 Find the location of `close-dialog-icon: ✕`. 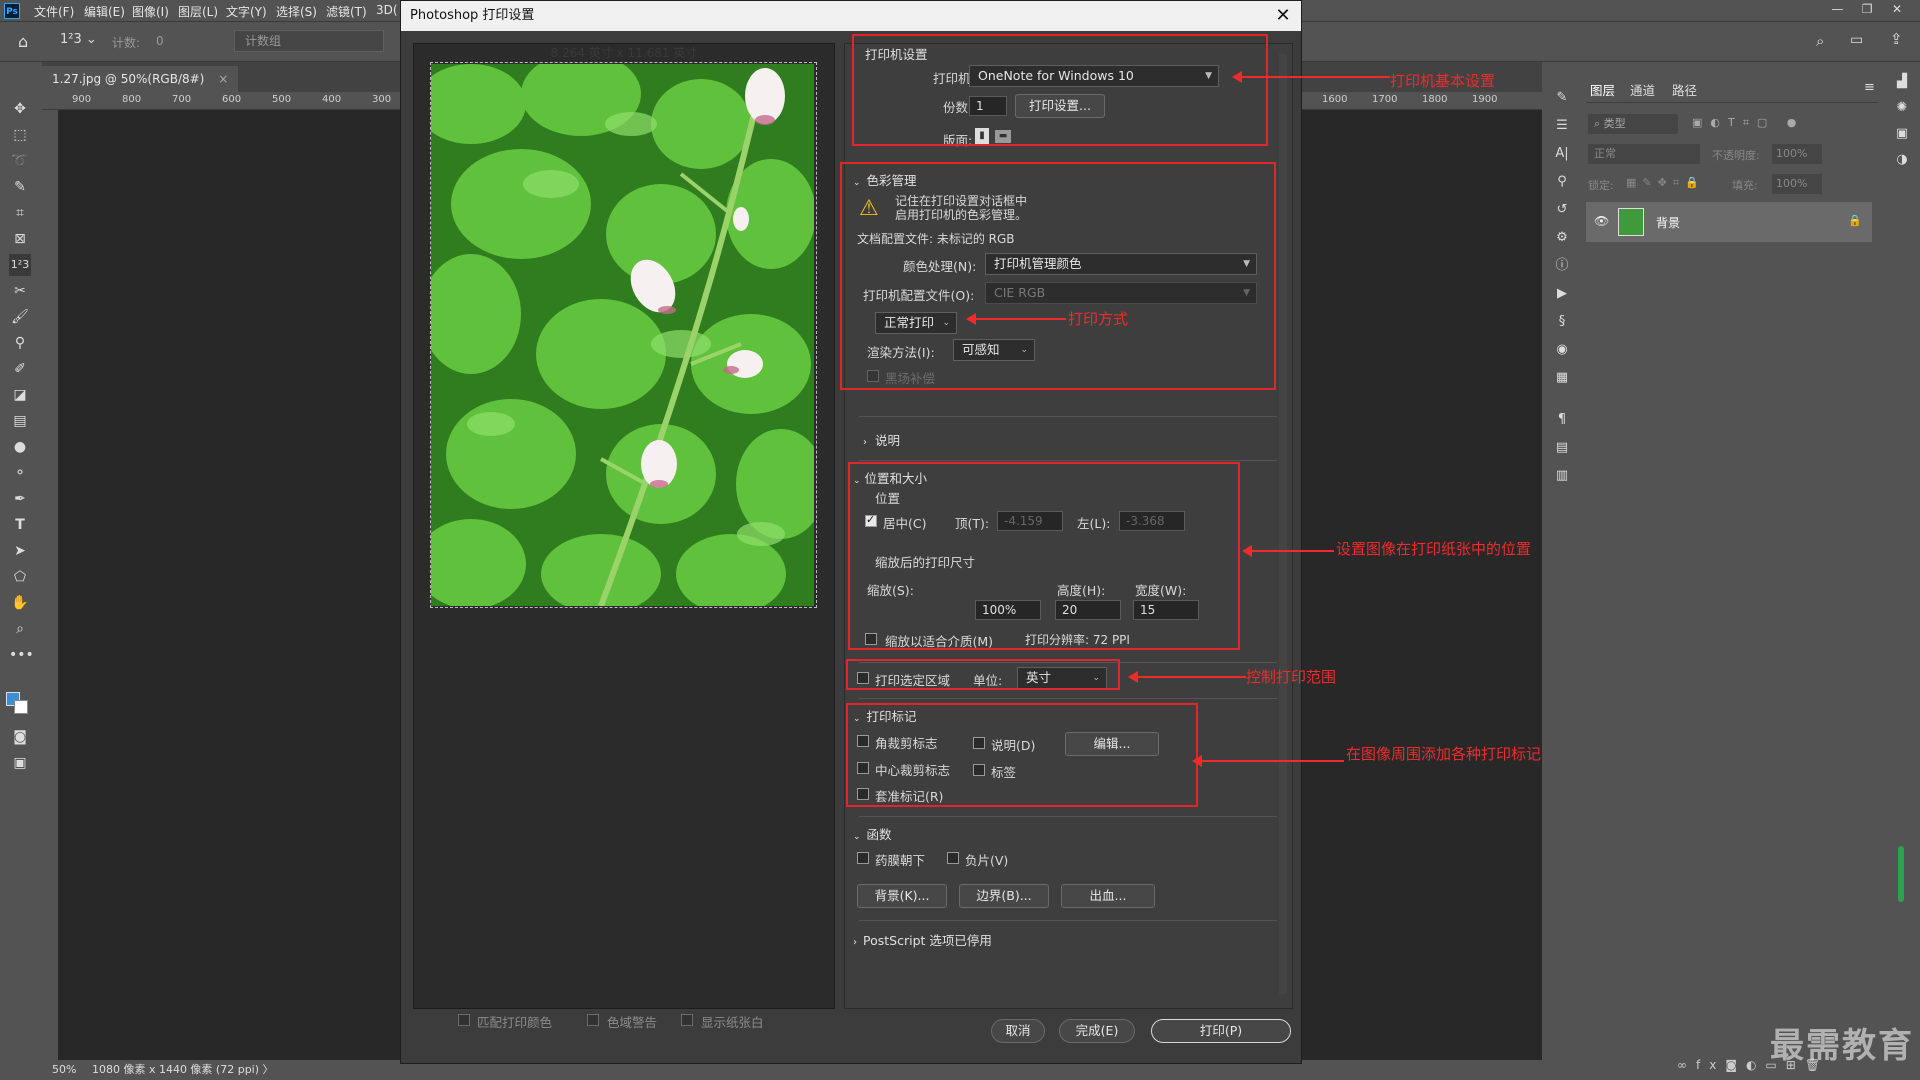

close-dialog-icon: ✕ is located at coordinates (1283, 16).